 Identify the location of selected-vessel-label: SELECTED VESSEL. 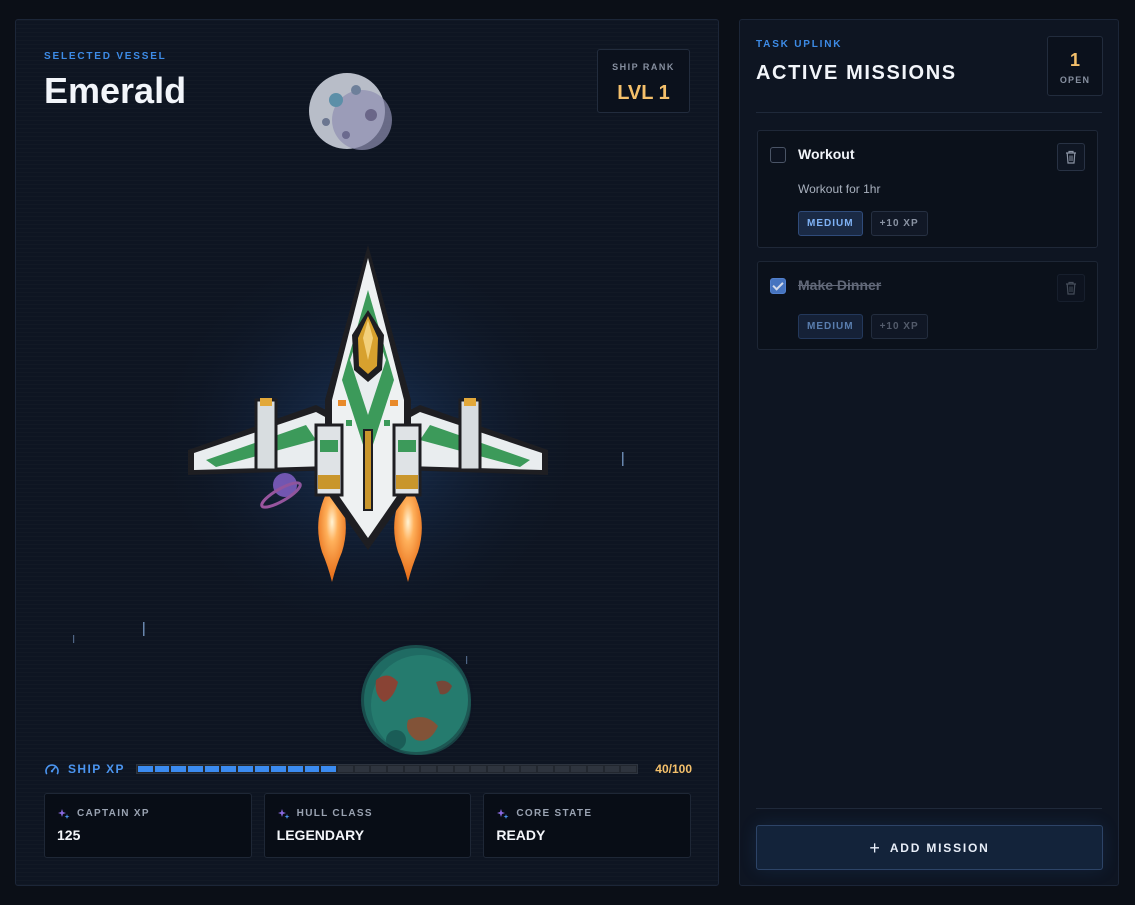
(105, 56).